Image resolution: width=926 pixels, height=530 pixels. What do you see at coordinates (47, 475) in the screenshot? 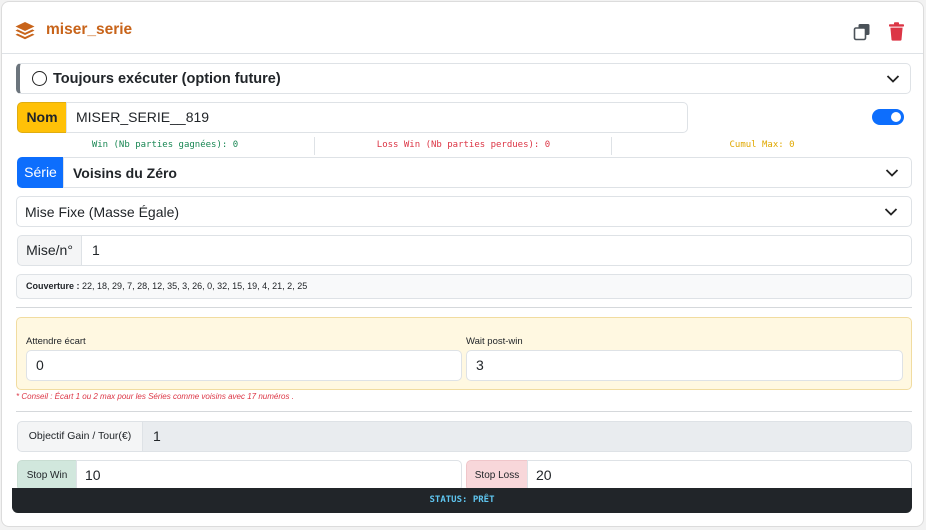
I see `stop-win-label: Stop Win` at bounding box center [47, 475].